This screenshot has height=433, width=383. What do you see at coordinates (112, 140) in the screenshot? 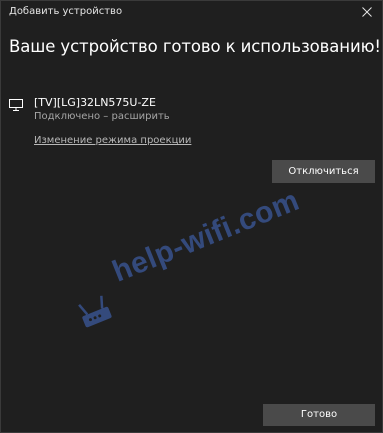
I see `projection-mode-link: Изменение режима проекции` at bounding box center [112, 140].